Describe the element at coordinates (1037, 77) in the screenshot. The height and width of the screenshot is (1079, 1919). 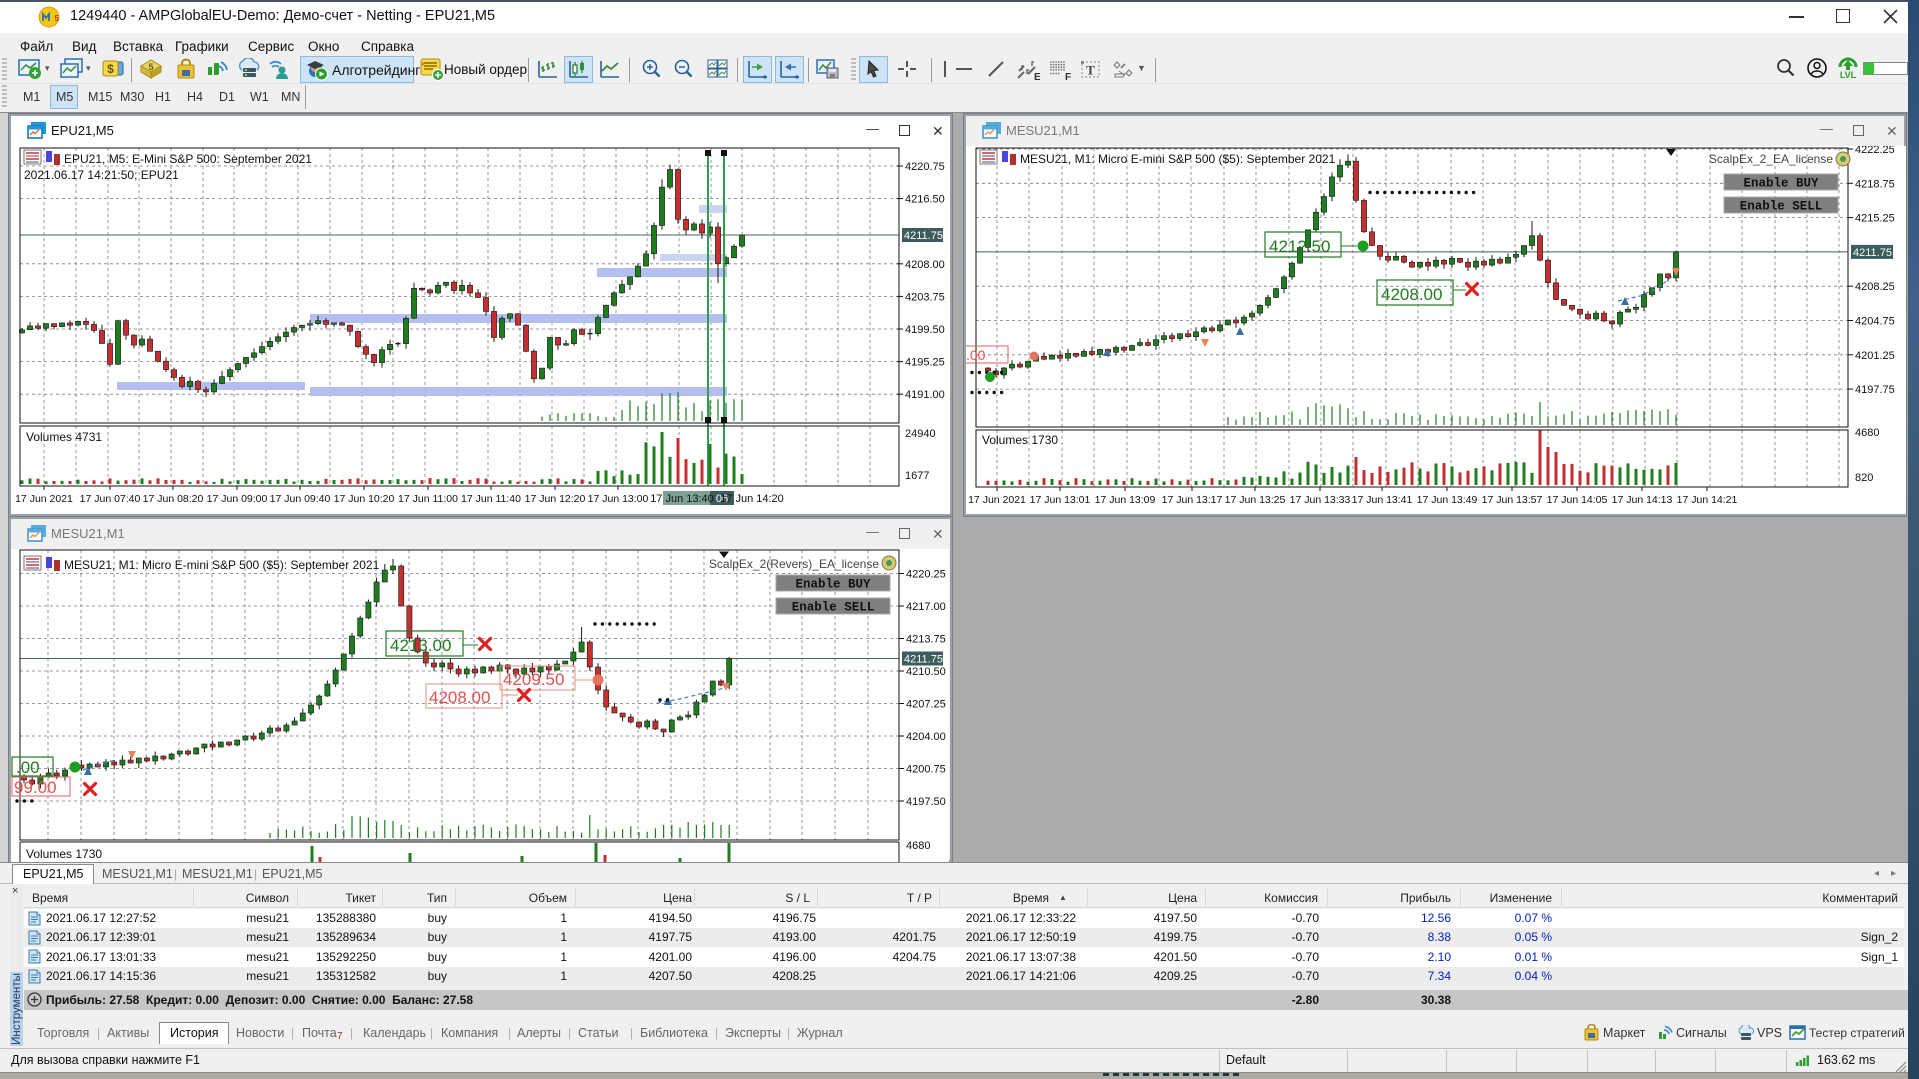
I see `svg-text: E` at that location.